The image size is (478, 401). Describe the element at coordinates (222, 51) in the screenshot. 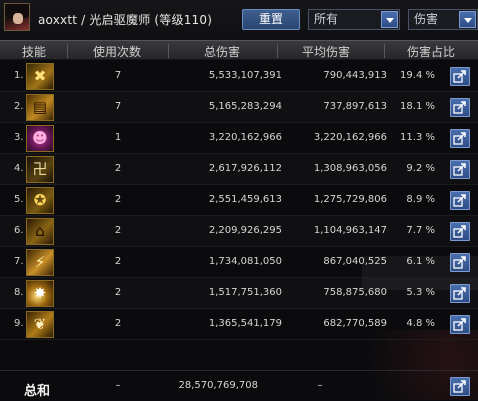

I see `column-total-damage: 总伤害` at that location.